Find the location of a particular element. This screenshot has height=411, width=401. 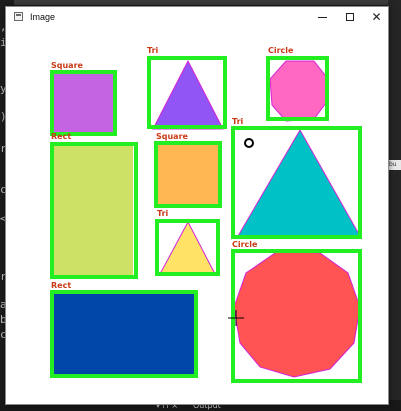

close-icon: ✕ is located at coordinates (376, 17).